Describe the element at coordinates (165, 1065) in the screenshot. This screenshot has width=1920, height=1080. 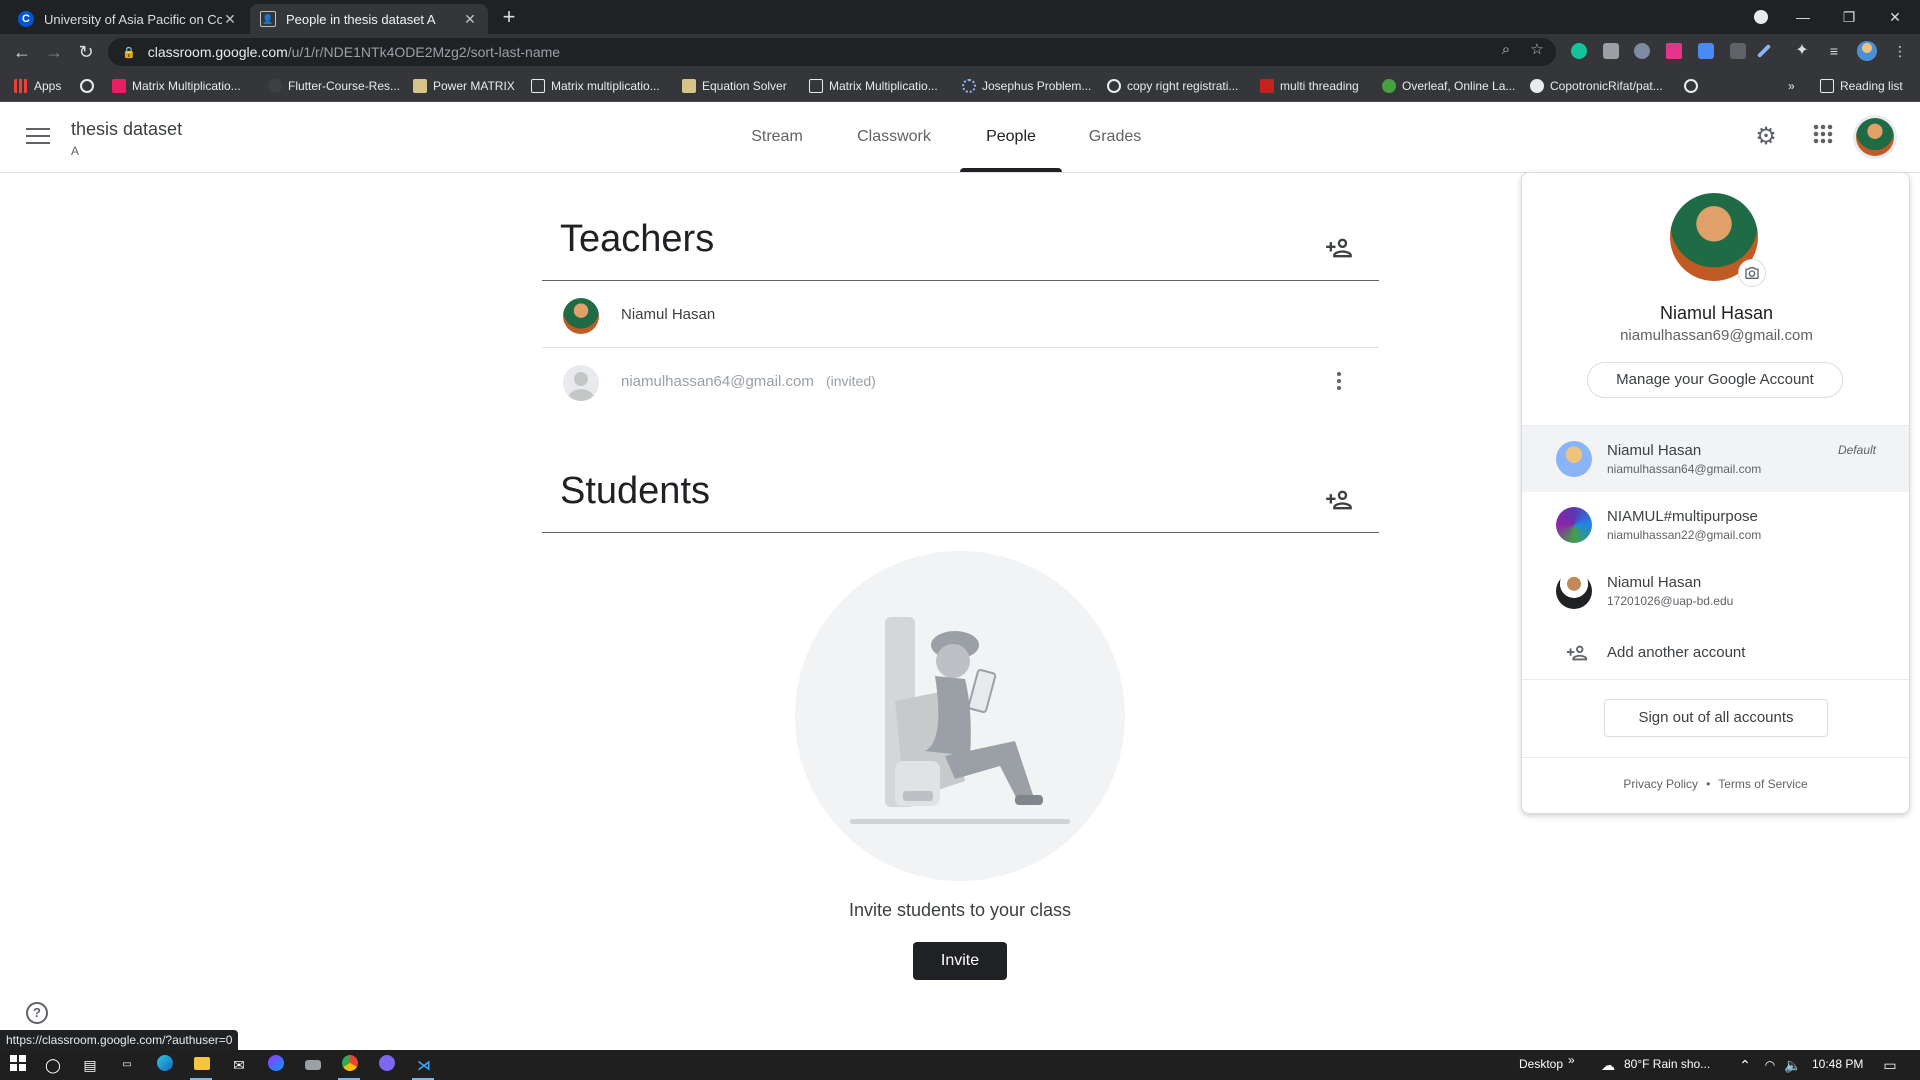
I see `edge-icon` at that location.